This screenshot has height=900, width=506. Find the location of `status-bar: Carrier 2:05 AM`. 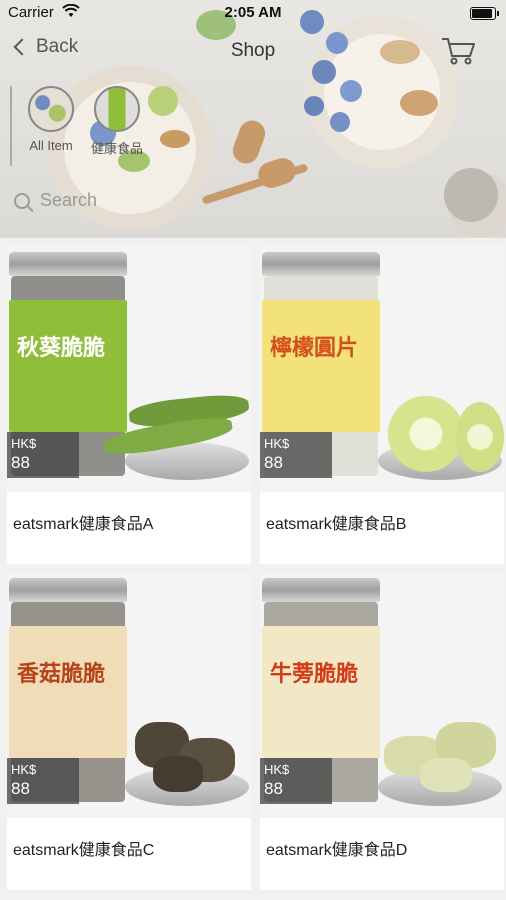

status-bar: Carrier 2:05 AM is located at coordinates (253, 13).